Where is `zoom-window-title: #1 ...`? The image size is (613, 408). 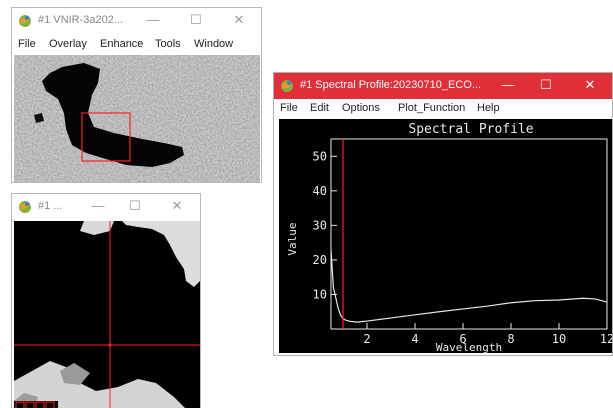
zoom-window-title: #1 ... is located at coordinates (50, 206).